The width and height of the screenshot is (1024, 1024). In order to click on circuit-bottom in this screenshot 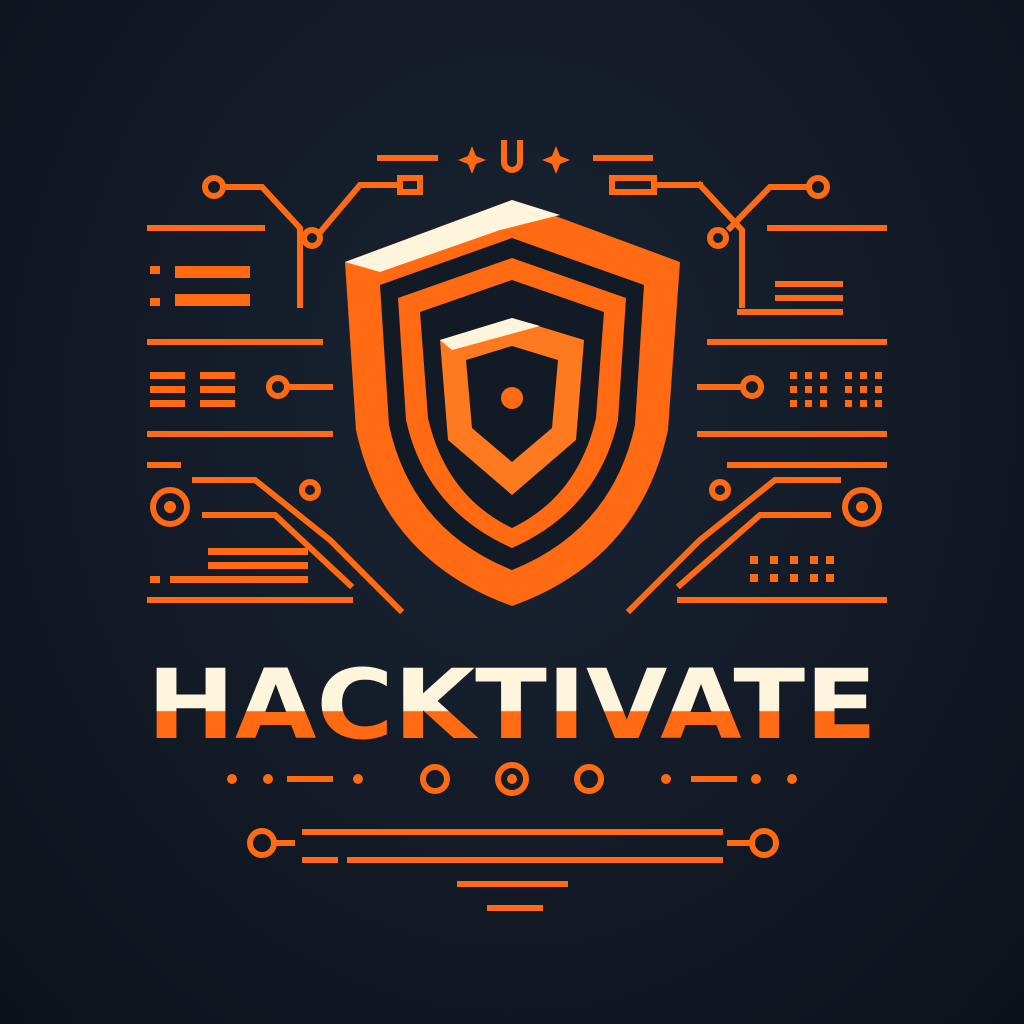, I will do `click(512, 836)`.